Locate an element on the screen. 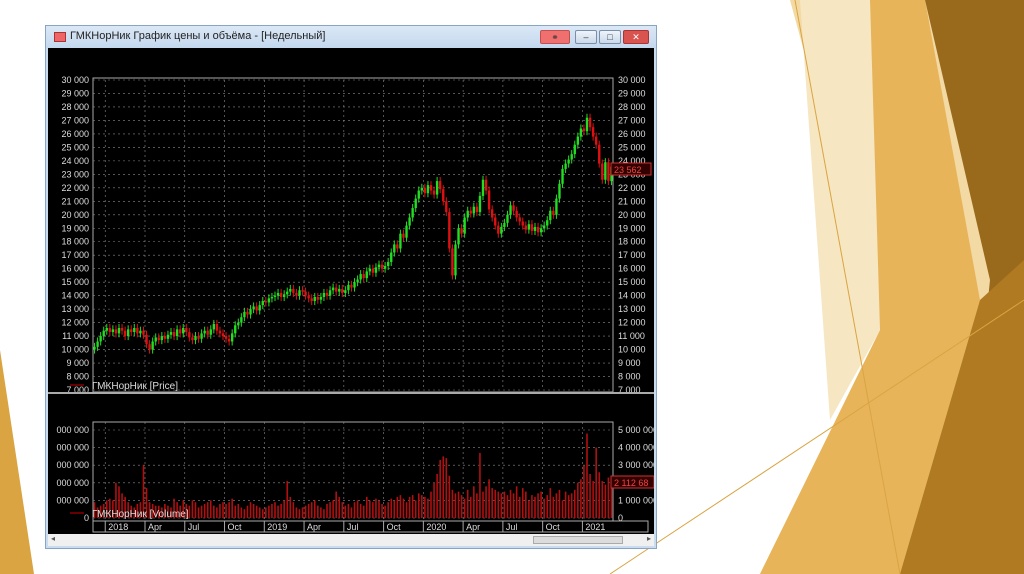  close-button: ✕ is located at coordinates (636, 37).